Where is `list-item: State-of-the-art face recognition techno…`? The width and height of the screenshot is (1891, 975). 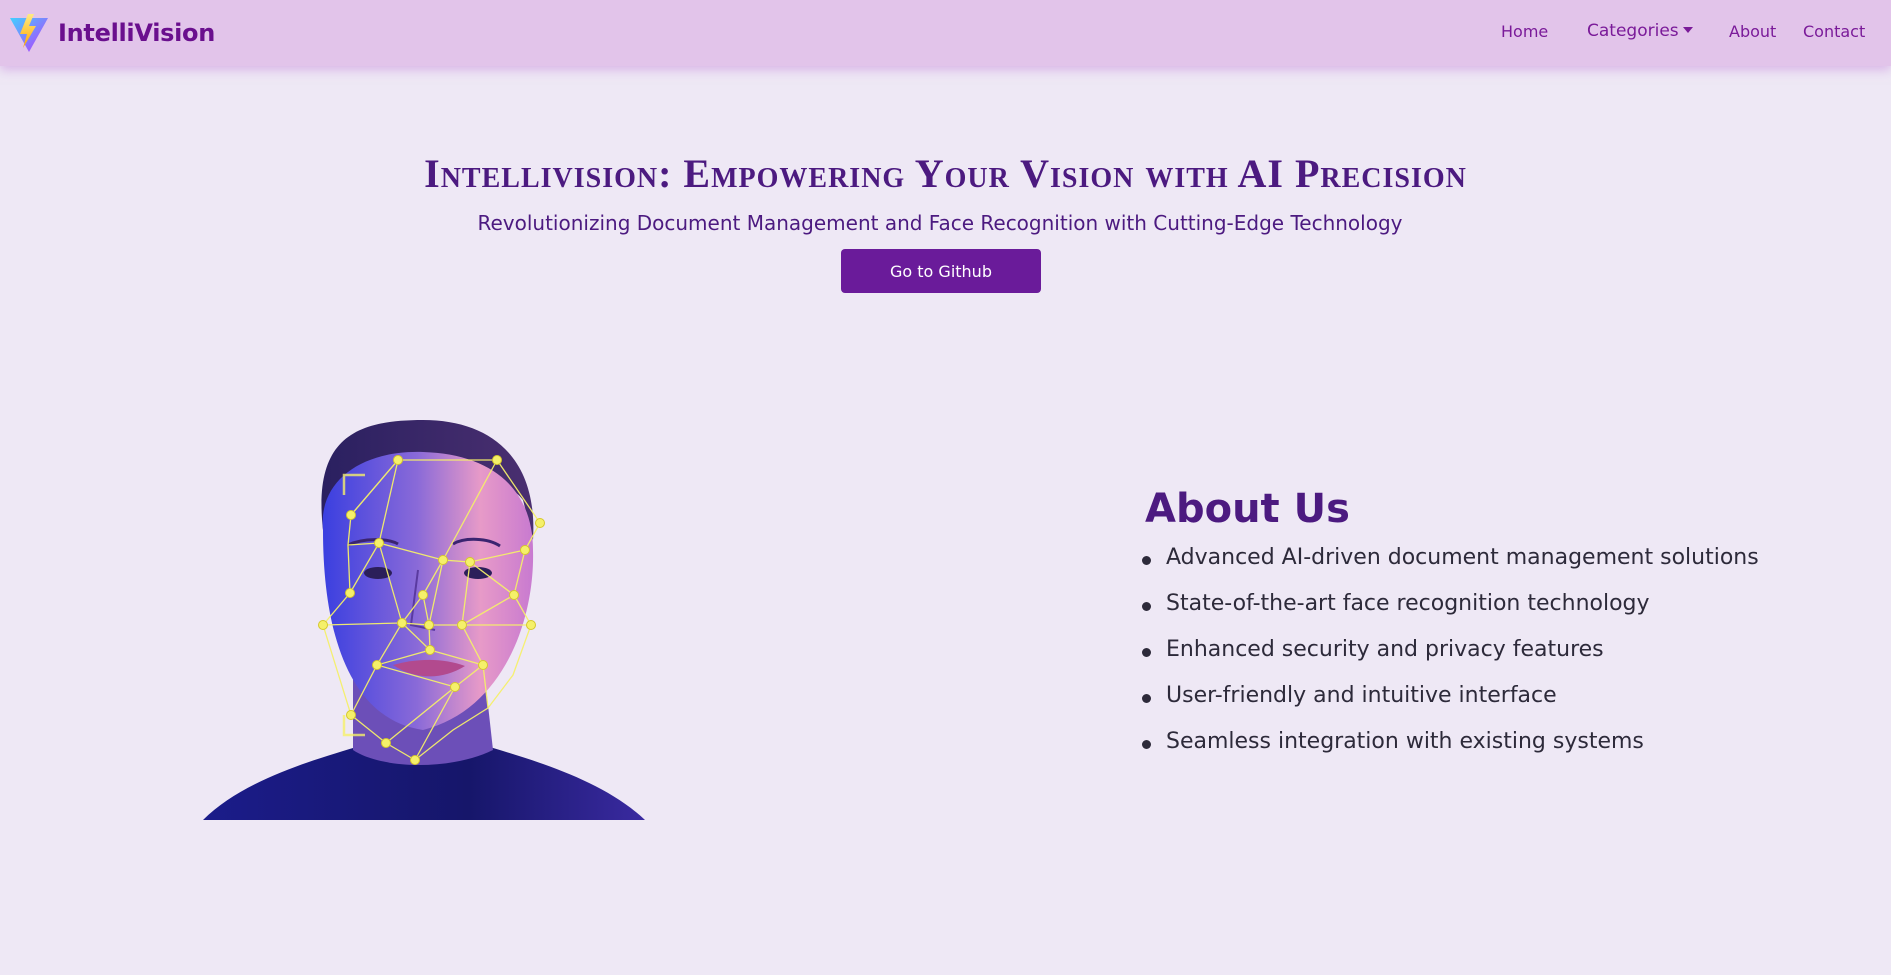 list-item: State-of-the-art face recognition techno… is located at coordinates (1449, 614).